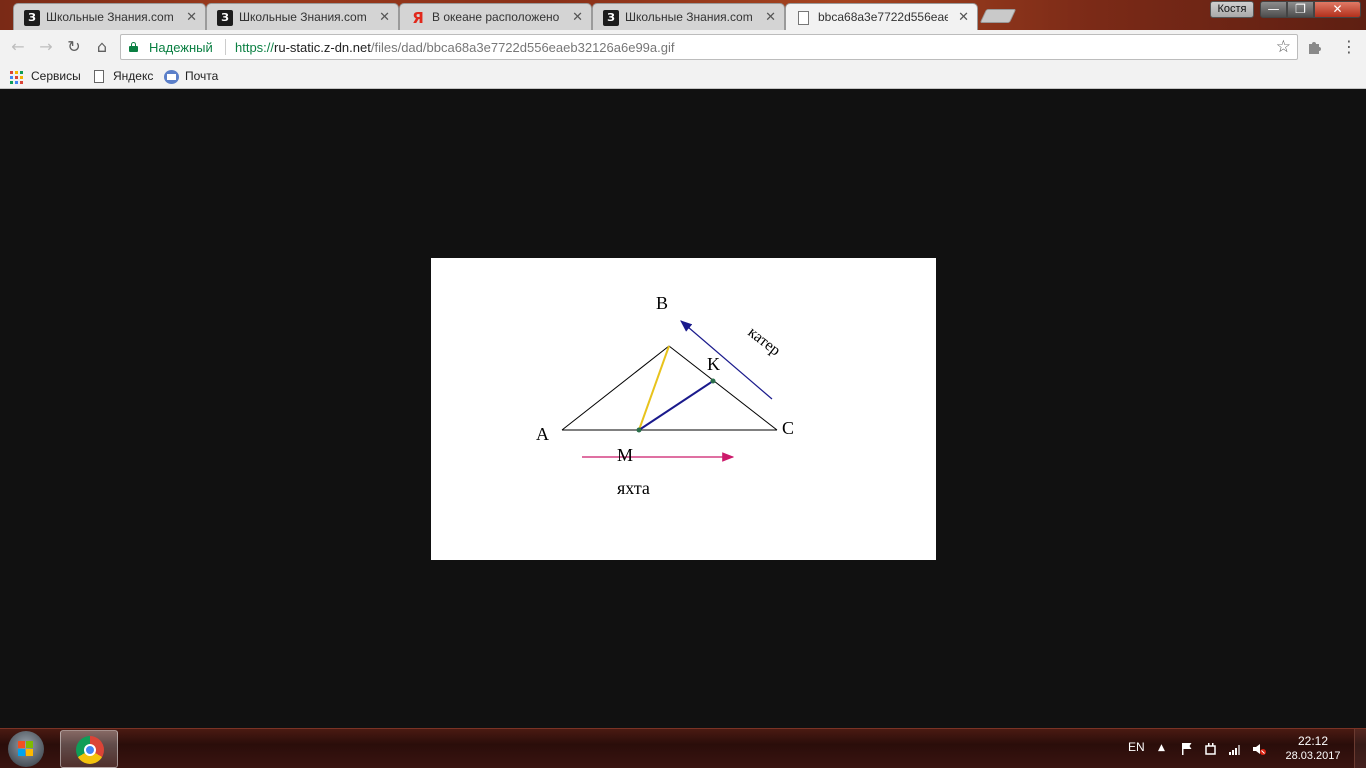 The image size is (1366, 768). I want to click on volume-muted-icon, so click(1259, 749).